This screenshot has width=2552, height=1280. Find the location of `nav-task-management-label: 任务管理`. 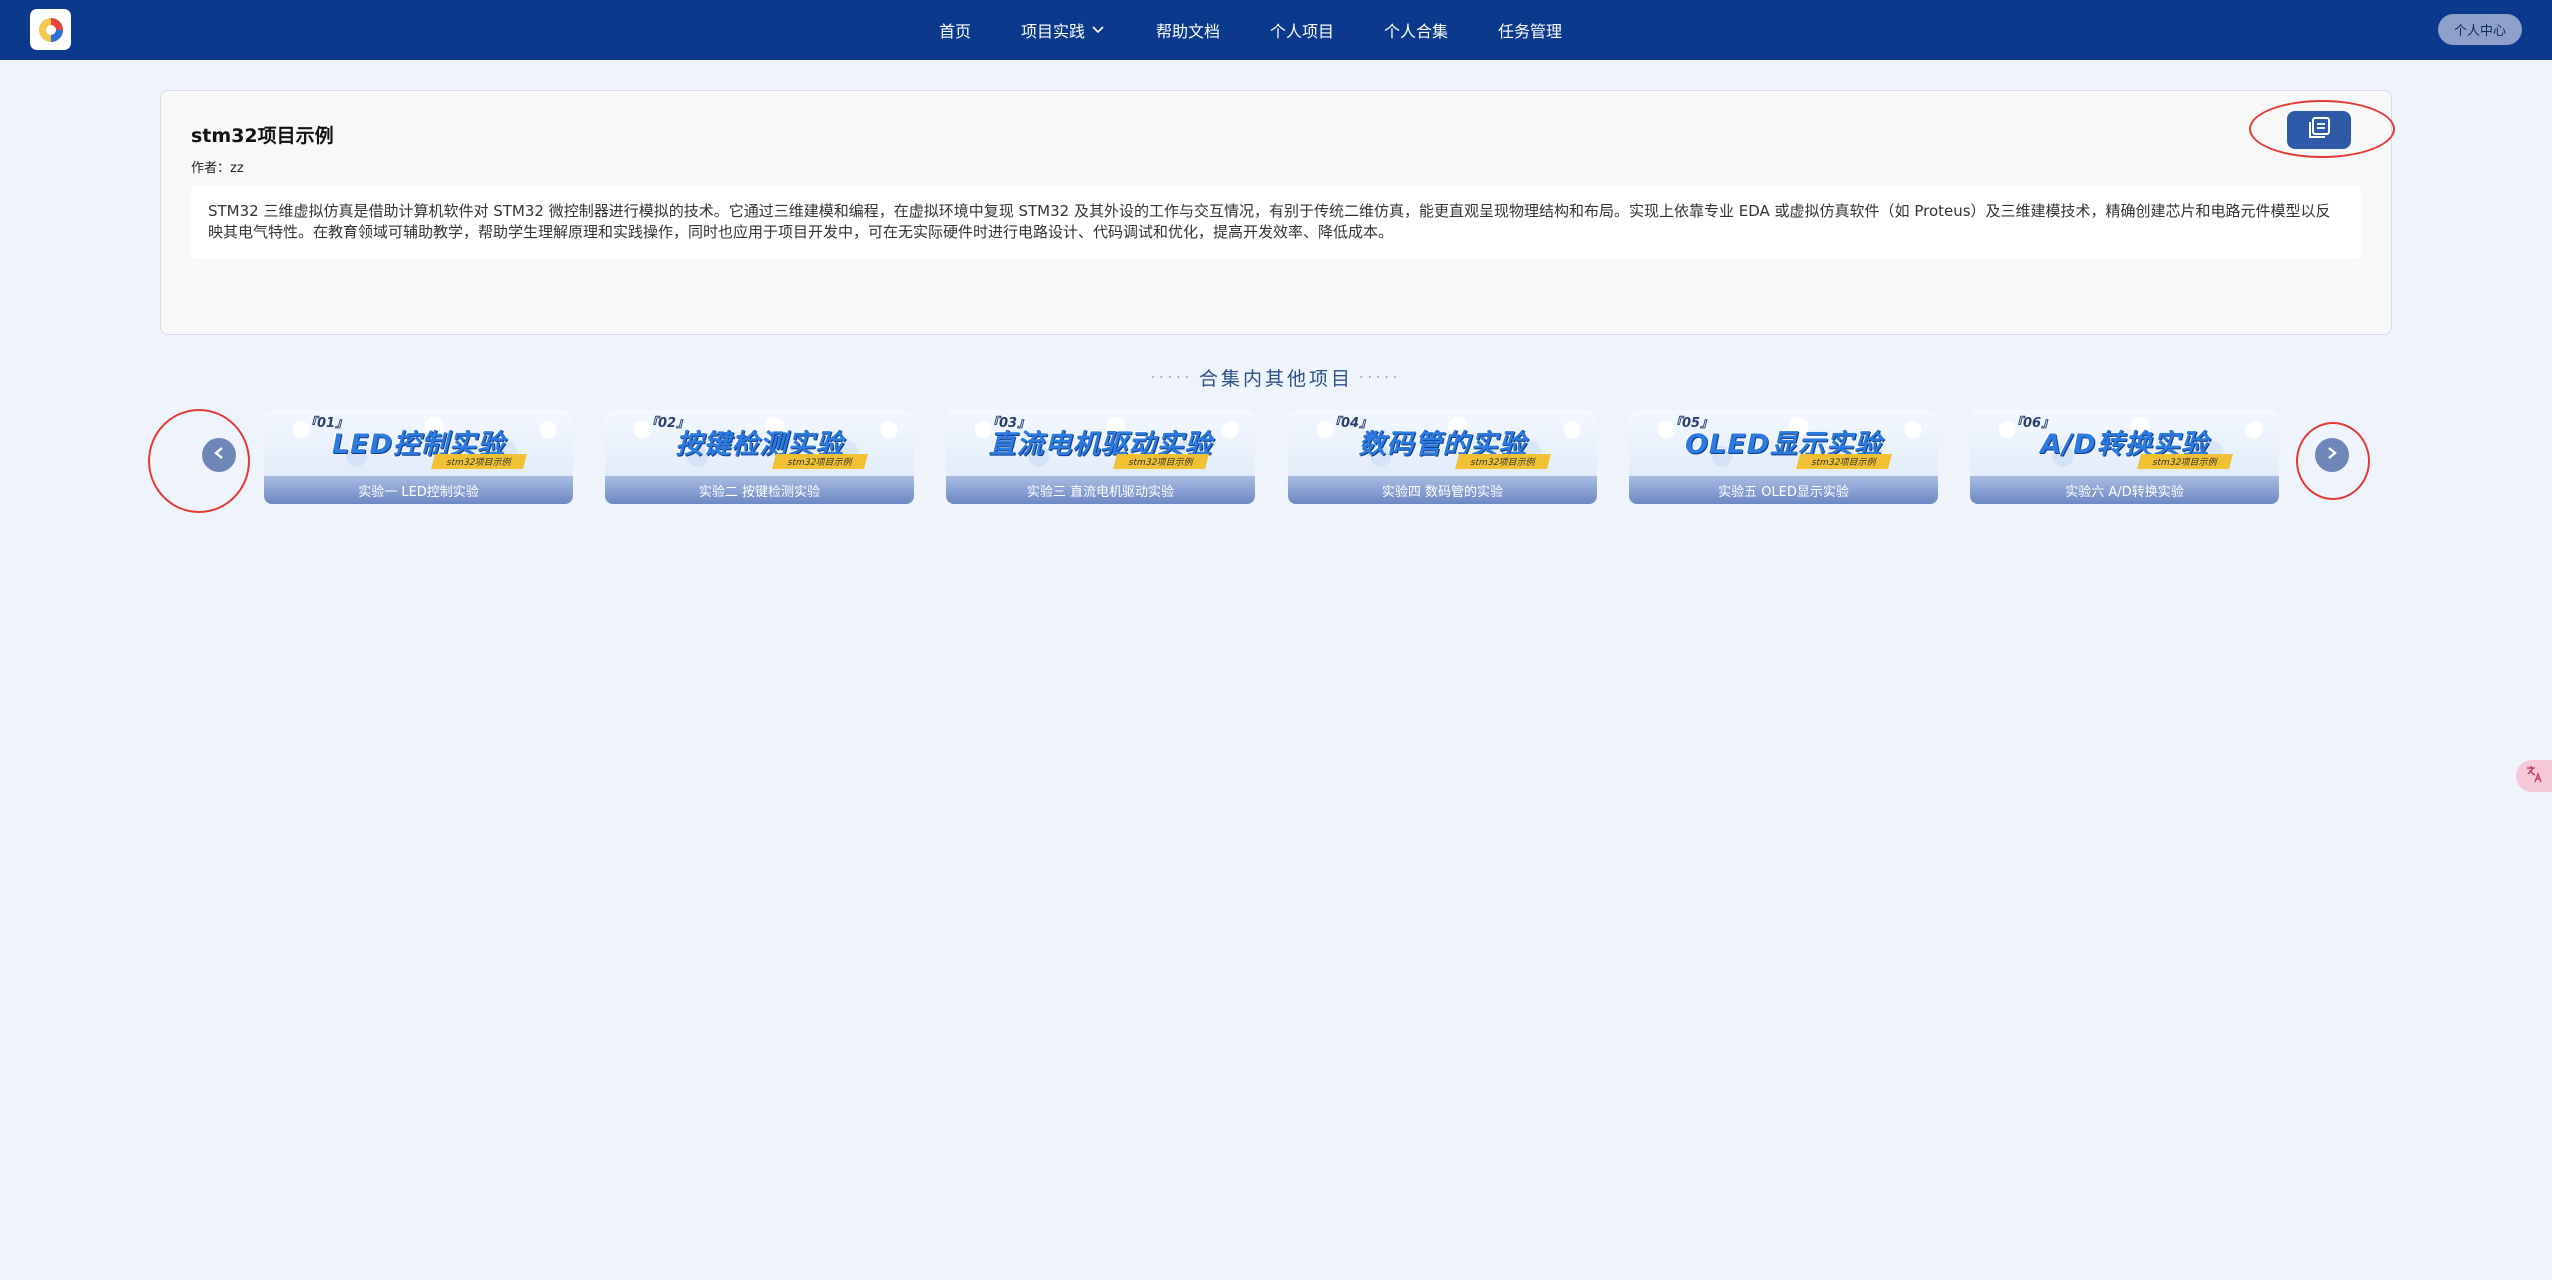

nav-task-management-label: 任务管理 is located at coordinates (1530, 31).